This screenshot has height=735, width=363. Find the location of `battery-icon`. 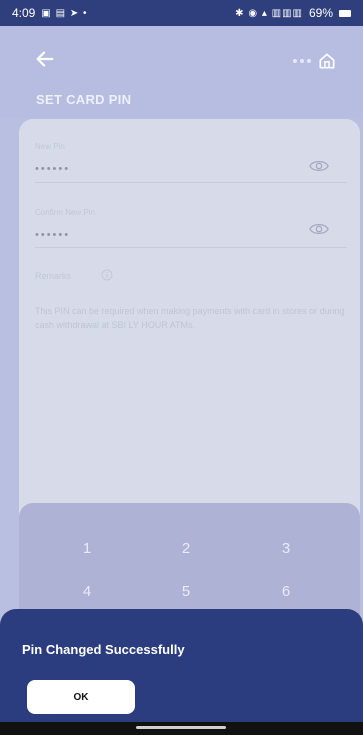

battery-icon is located at coordinates (345, 13).